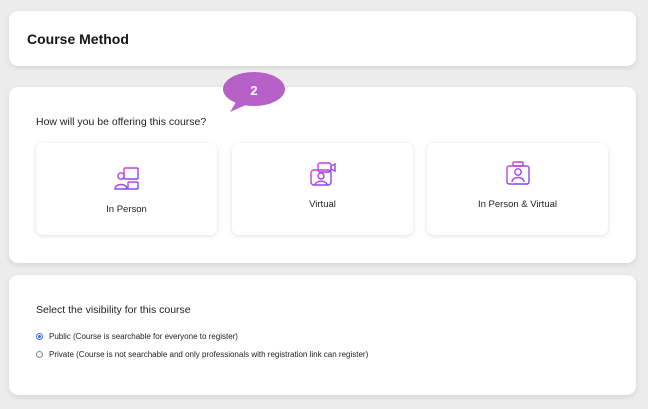 The image size is (648, 409). What do you see at coordinates (121, 122) in the screenshot?
I see `offering-question: How will you be offering this course?` at bounding box center [121, 122].